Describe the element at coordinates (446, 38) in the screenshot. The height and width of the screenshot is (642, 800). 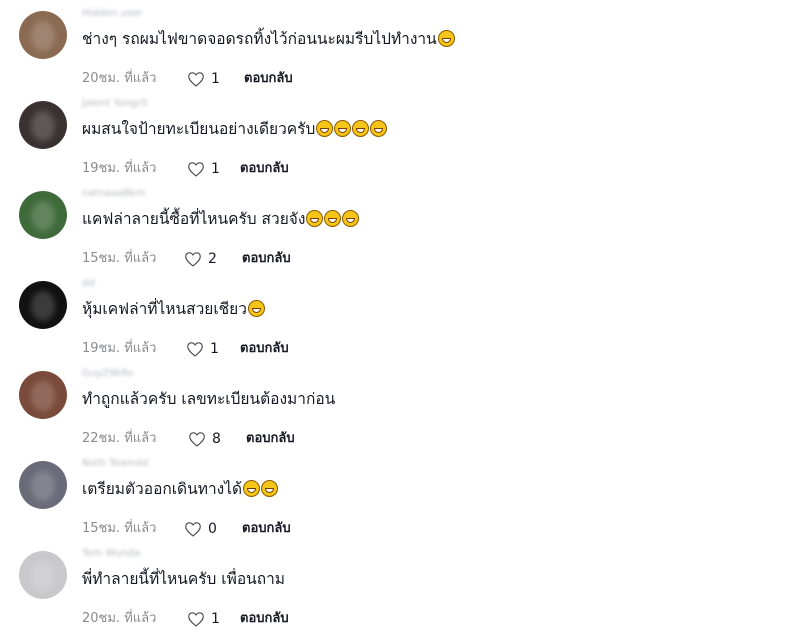
I see `laugh-emoji-icon` at that location.